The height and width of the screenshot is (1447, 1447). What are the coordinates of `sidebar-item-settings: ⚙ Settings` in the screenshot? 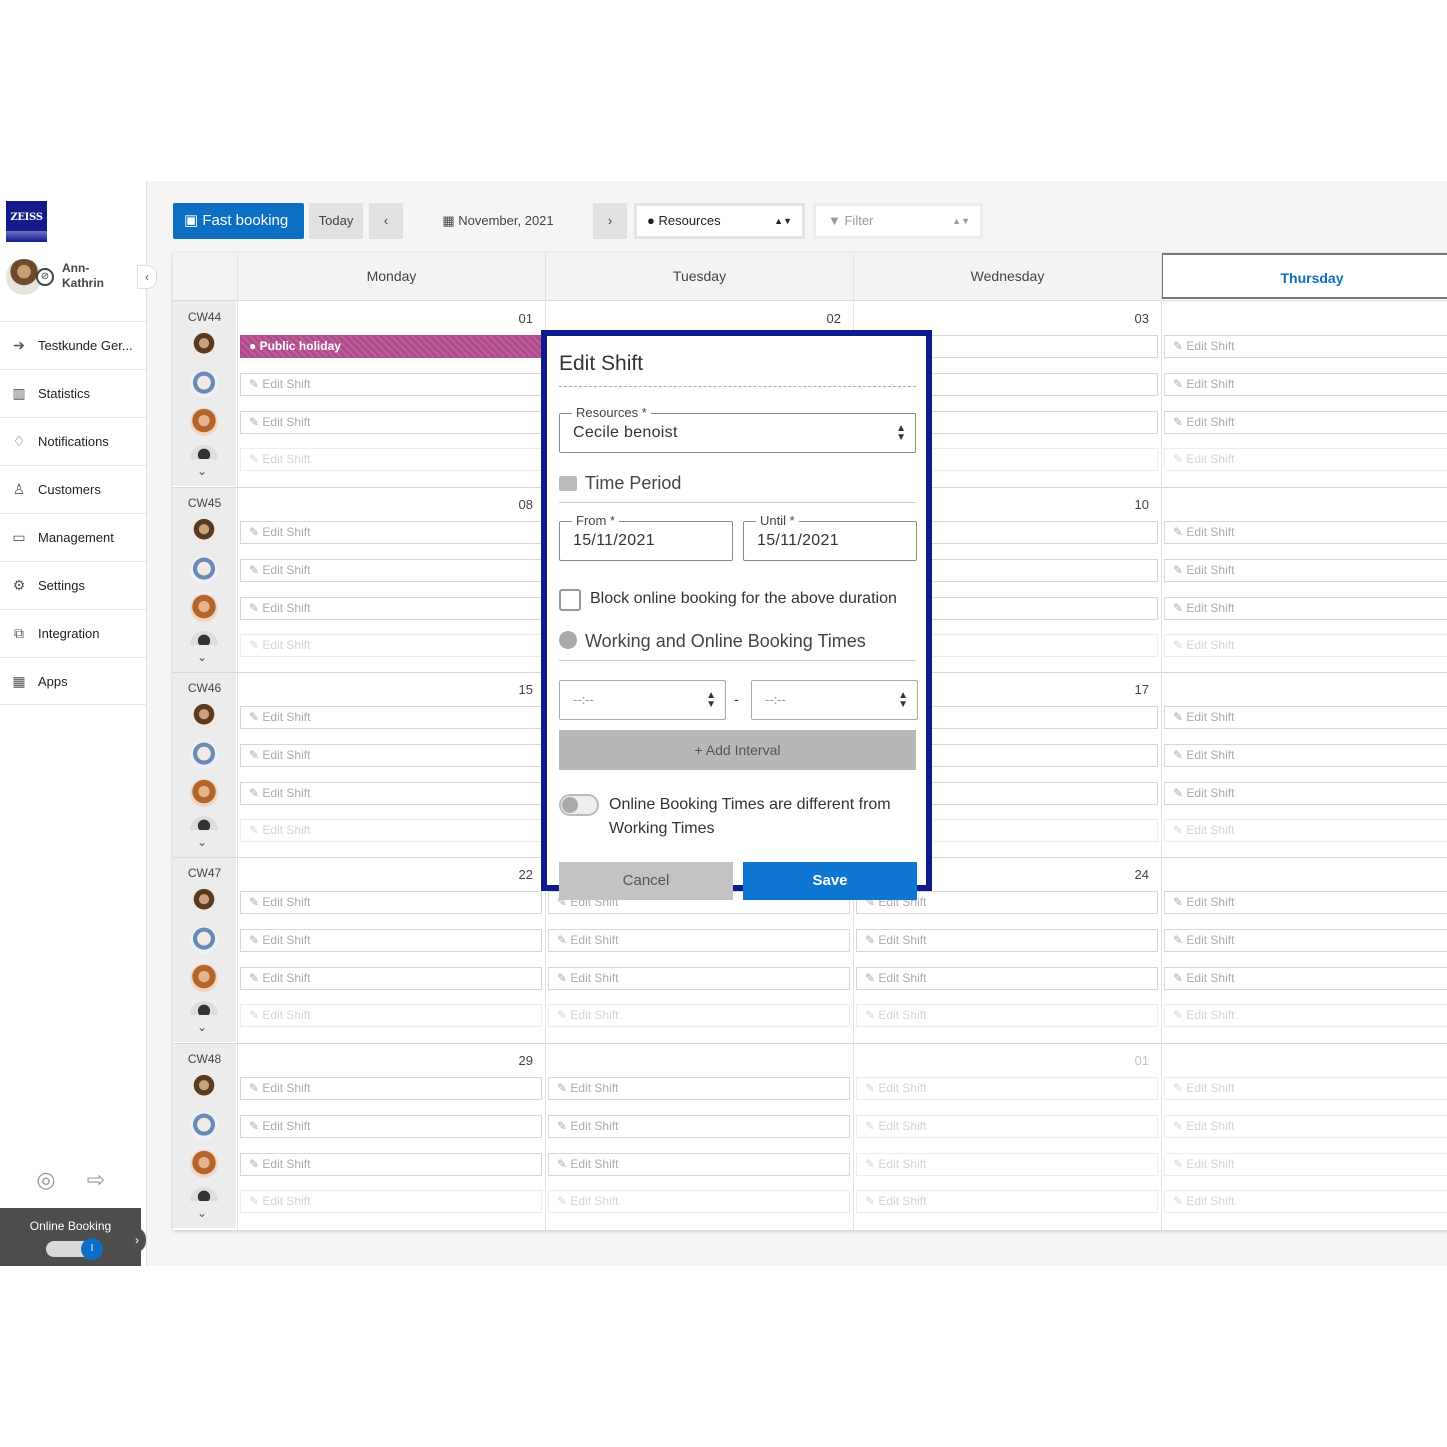 It's located at (73, 585).